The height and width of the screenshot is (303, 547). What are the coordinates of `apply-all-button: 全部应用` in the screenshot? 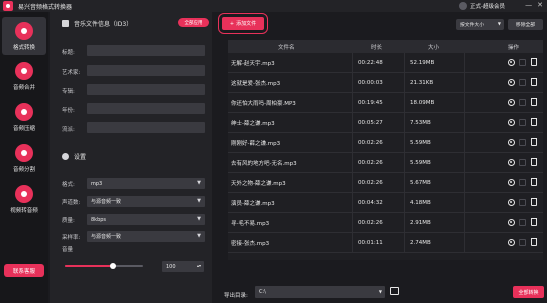 It's located at (193, 22).